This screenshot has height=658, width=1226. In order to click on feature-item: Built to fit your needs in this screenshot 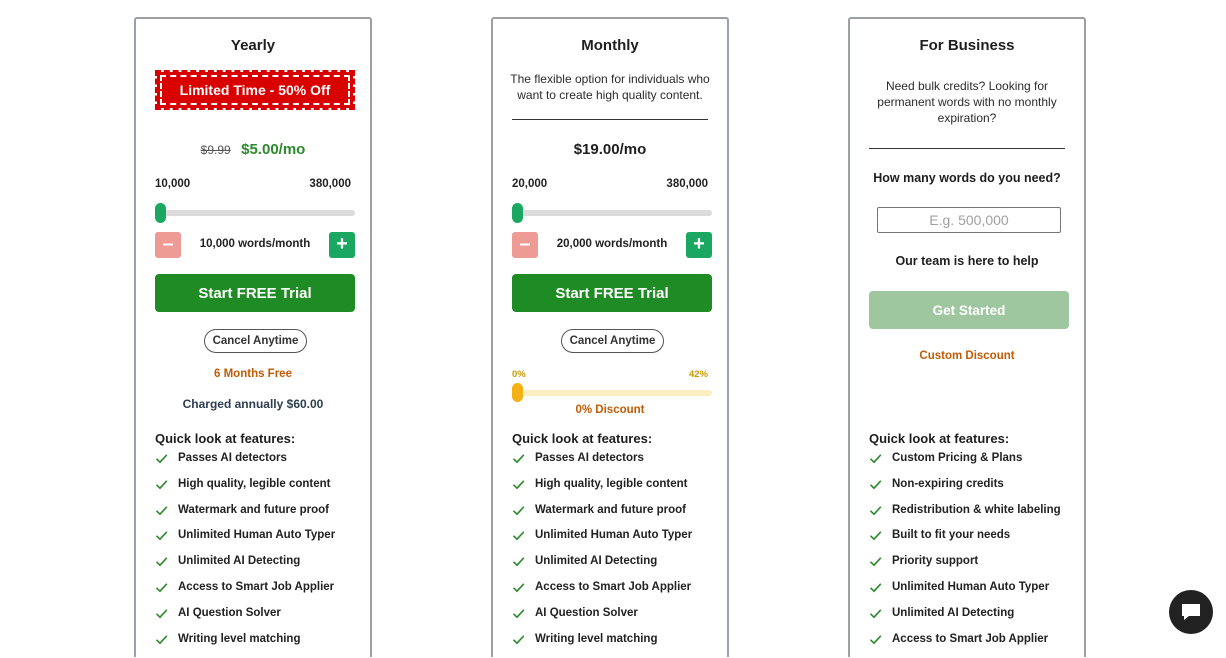, I will do `click(965, 542)`.